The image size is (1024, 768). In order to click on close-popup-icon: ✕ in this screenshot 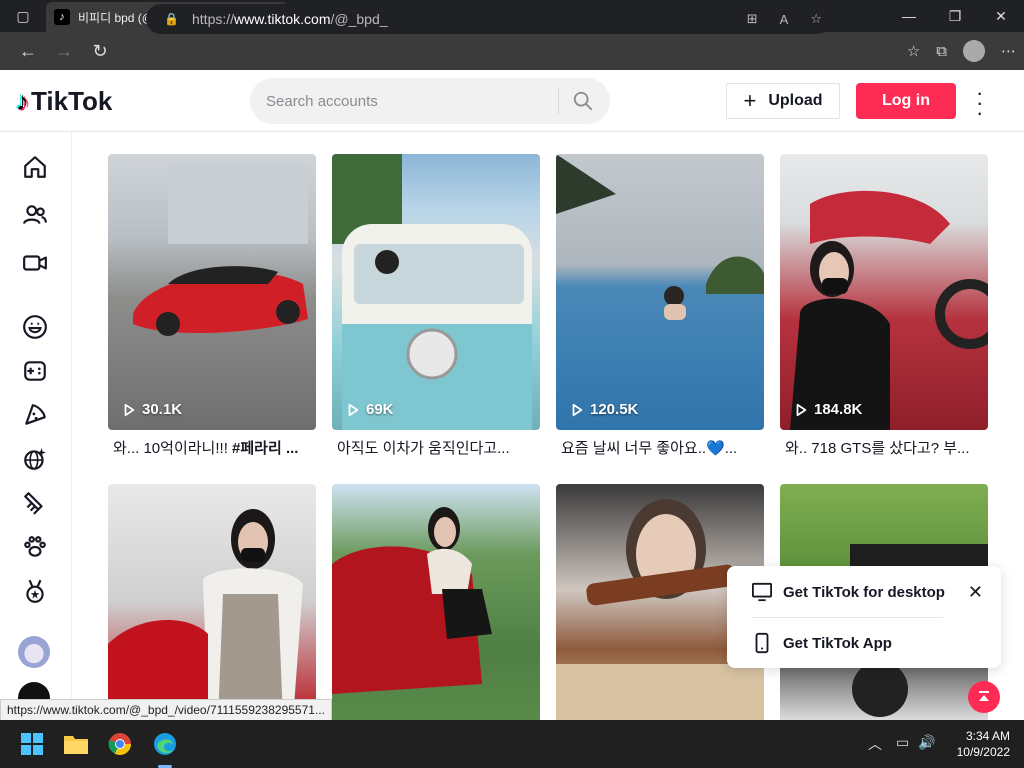, I will do `click(975, 592)`.